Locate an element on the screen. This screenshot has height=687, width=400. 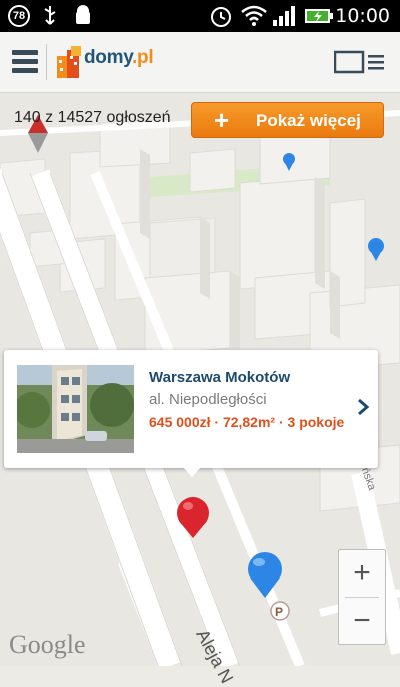
listing-photo is located at coordinates (75, 409).